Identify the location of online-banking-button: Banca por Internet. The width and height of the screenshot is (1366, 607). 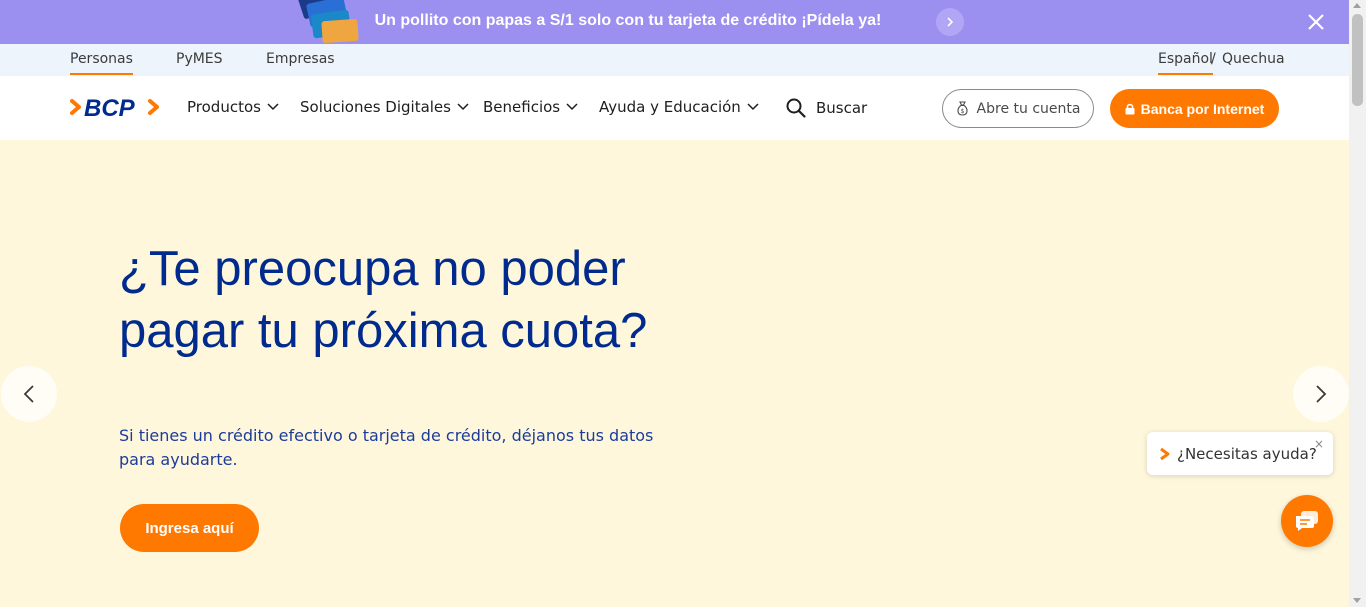
(1194, 108).